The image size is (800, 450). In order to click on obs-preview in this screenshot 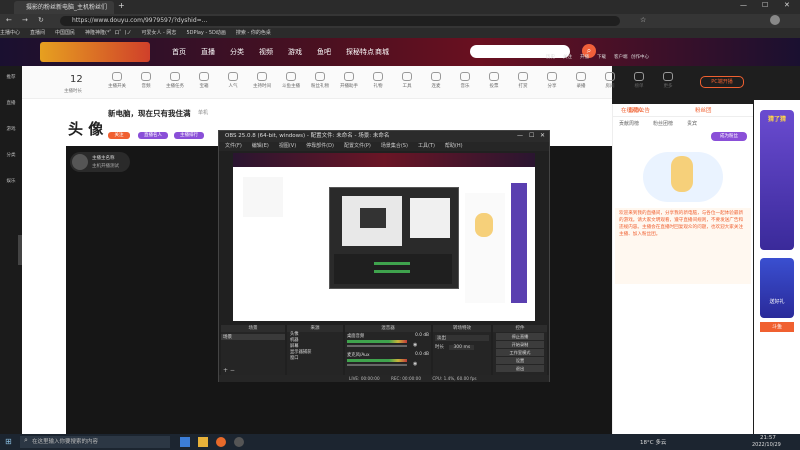, I will do `click(384, 237)`.